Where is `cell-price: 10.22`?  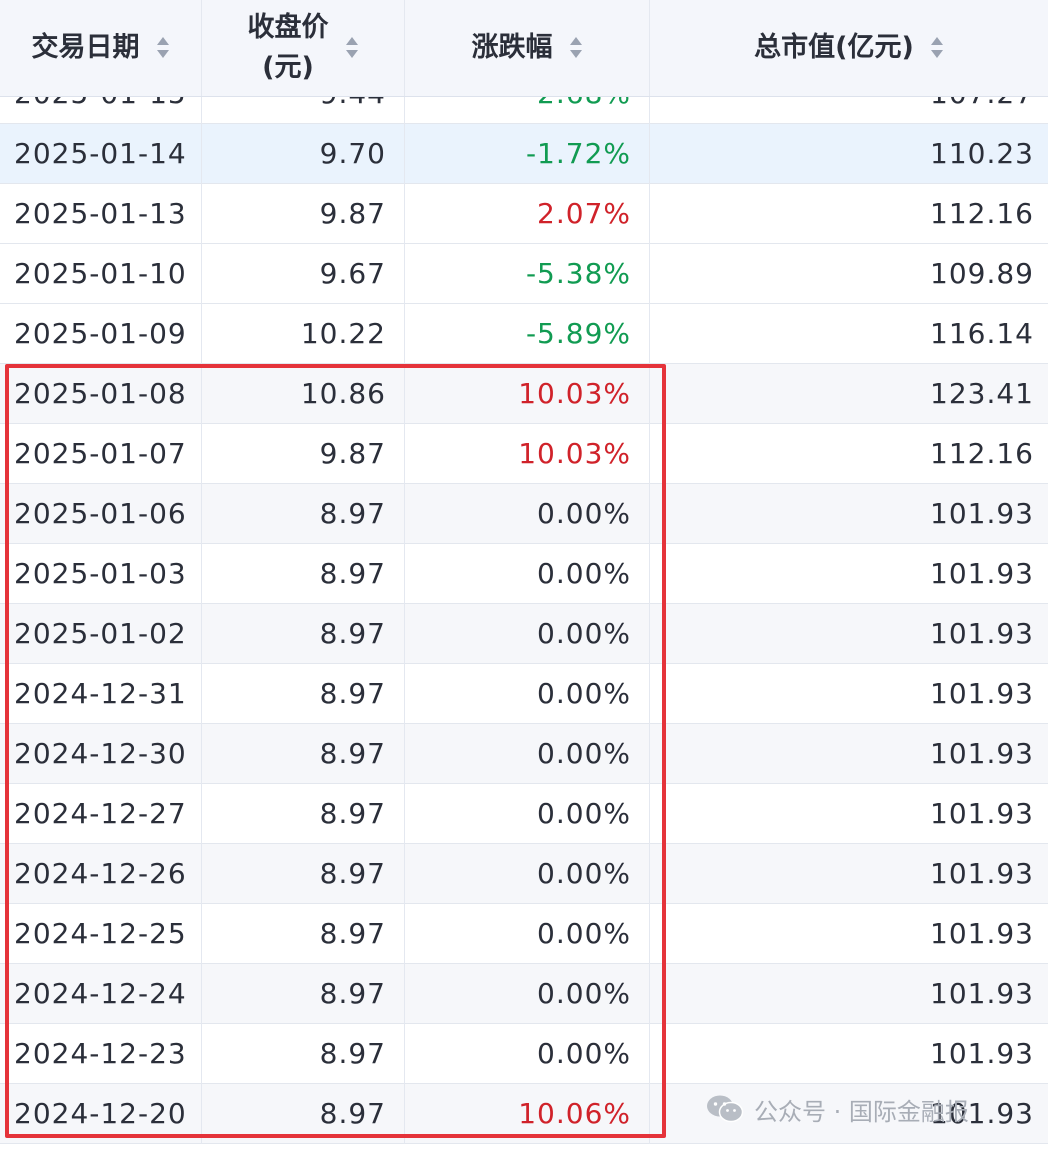
cell-price: 10.22 is located at coordinates (303, 334).